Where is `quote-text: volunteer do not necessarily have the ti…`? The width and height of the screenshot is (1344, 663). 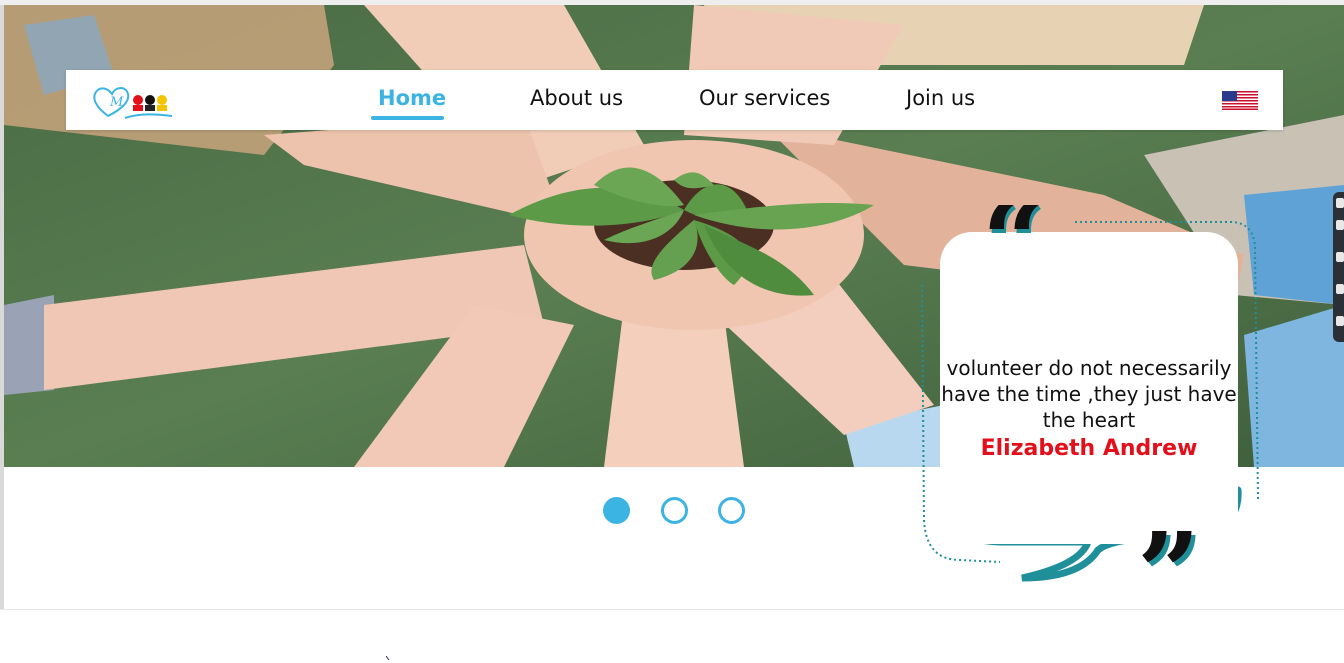
quote-text: volunteer do not necessarily have the ti… is located at coordinates (1089, 394).